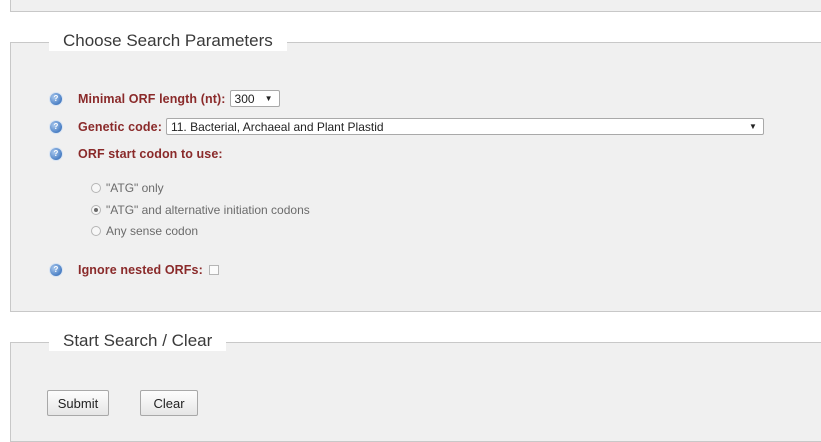 Image resolution: width=821 pixels, height=442 pixels. What do you see at coordinates (150, 154) in the screenshot?
I see `start-codon-label: ORF start codon to use:` at bounding box center [150, 154].